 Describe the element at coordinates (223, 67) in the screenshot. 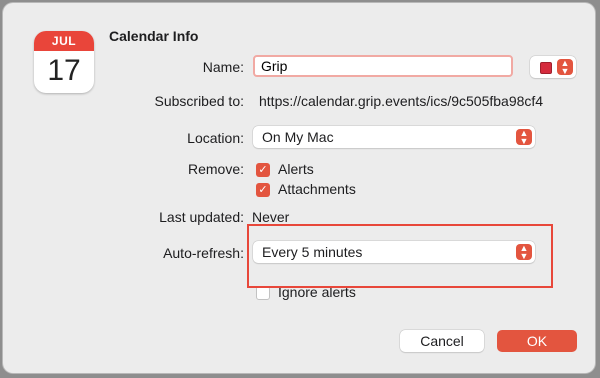

I see `name-label: Name:` at that location.